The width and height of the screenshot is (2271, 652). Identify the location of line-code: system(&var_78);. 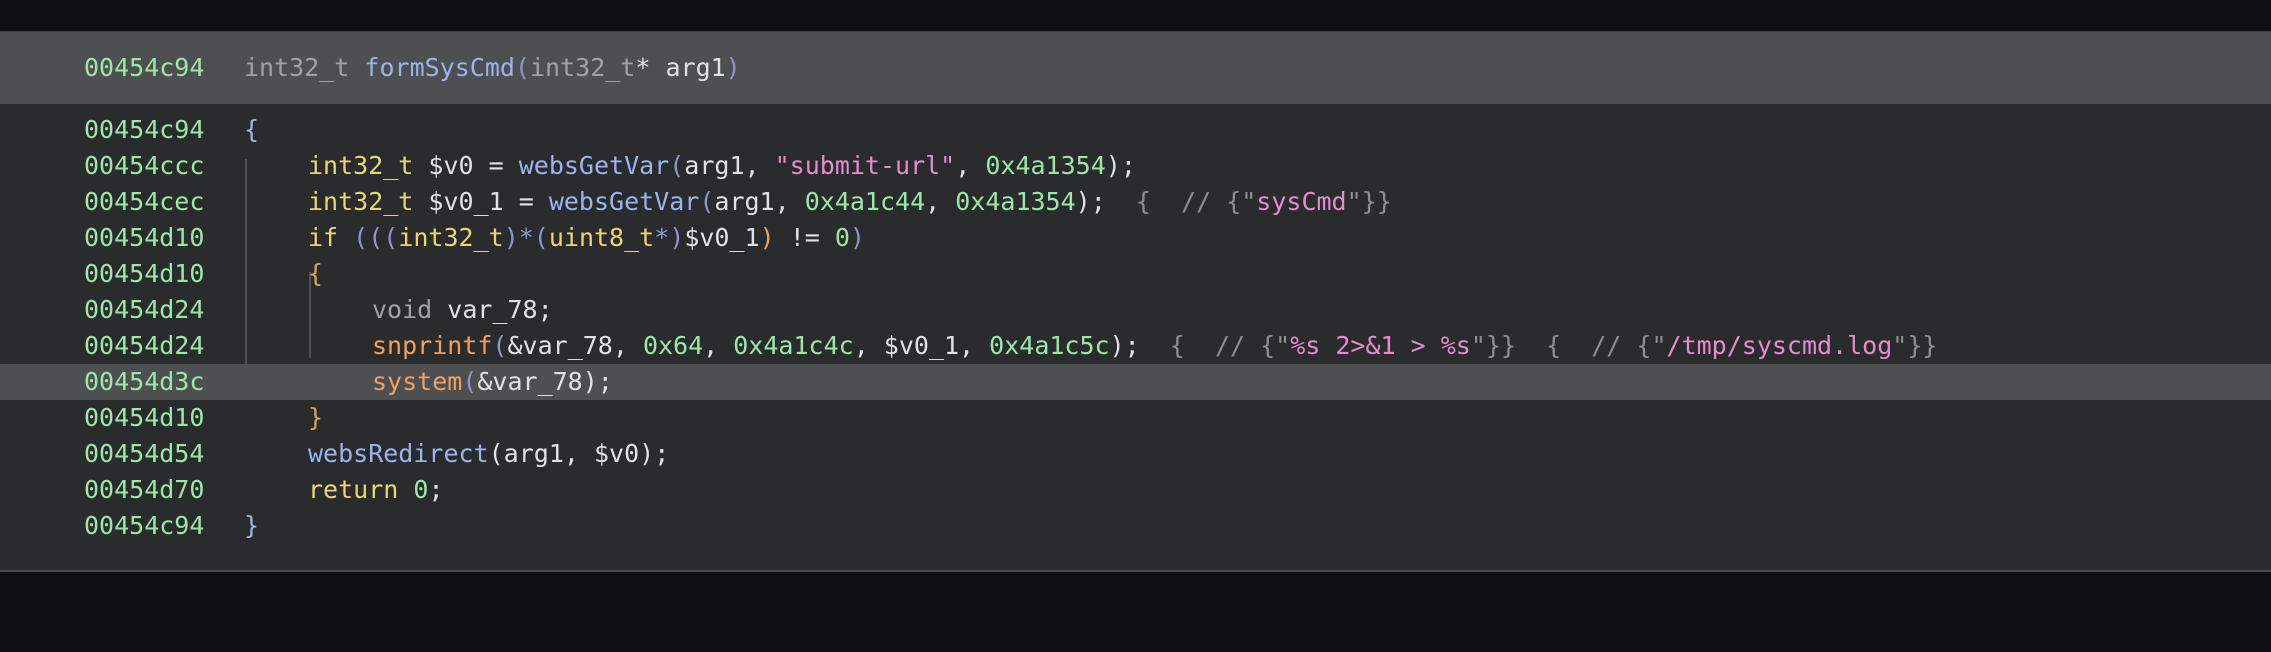
(492, 382).